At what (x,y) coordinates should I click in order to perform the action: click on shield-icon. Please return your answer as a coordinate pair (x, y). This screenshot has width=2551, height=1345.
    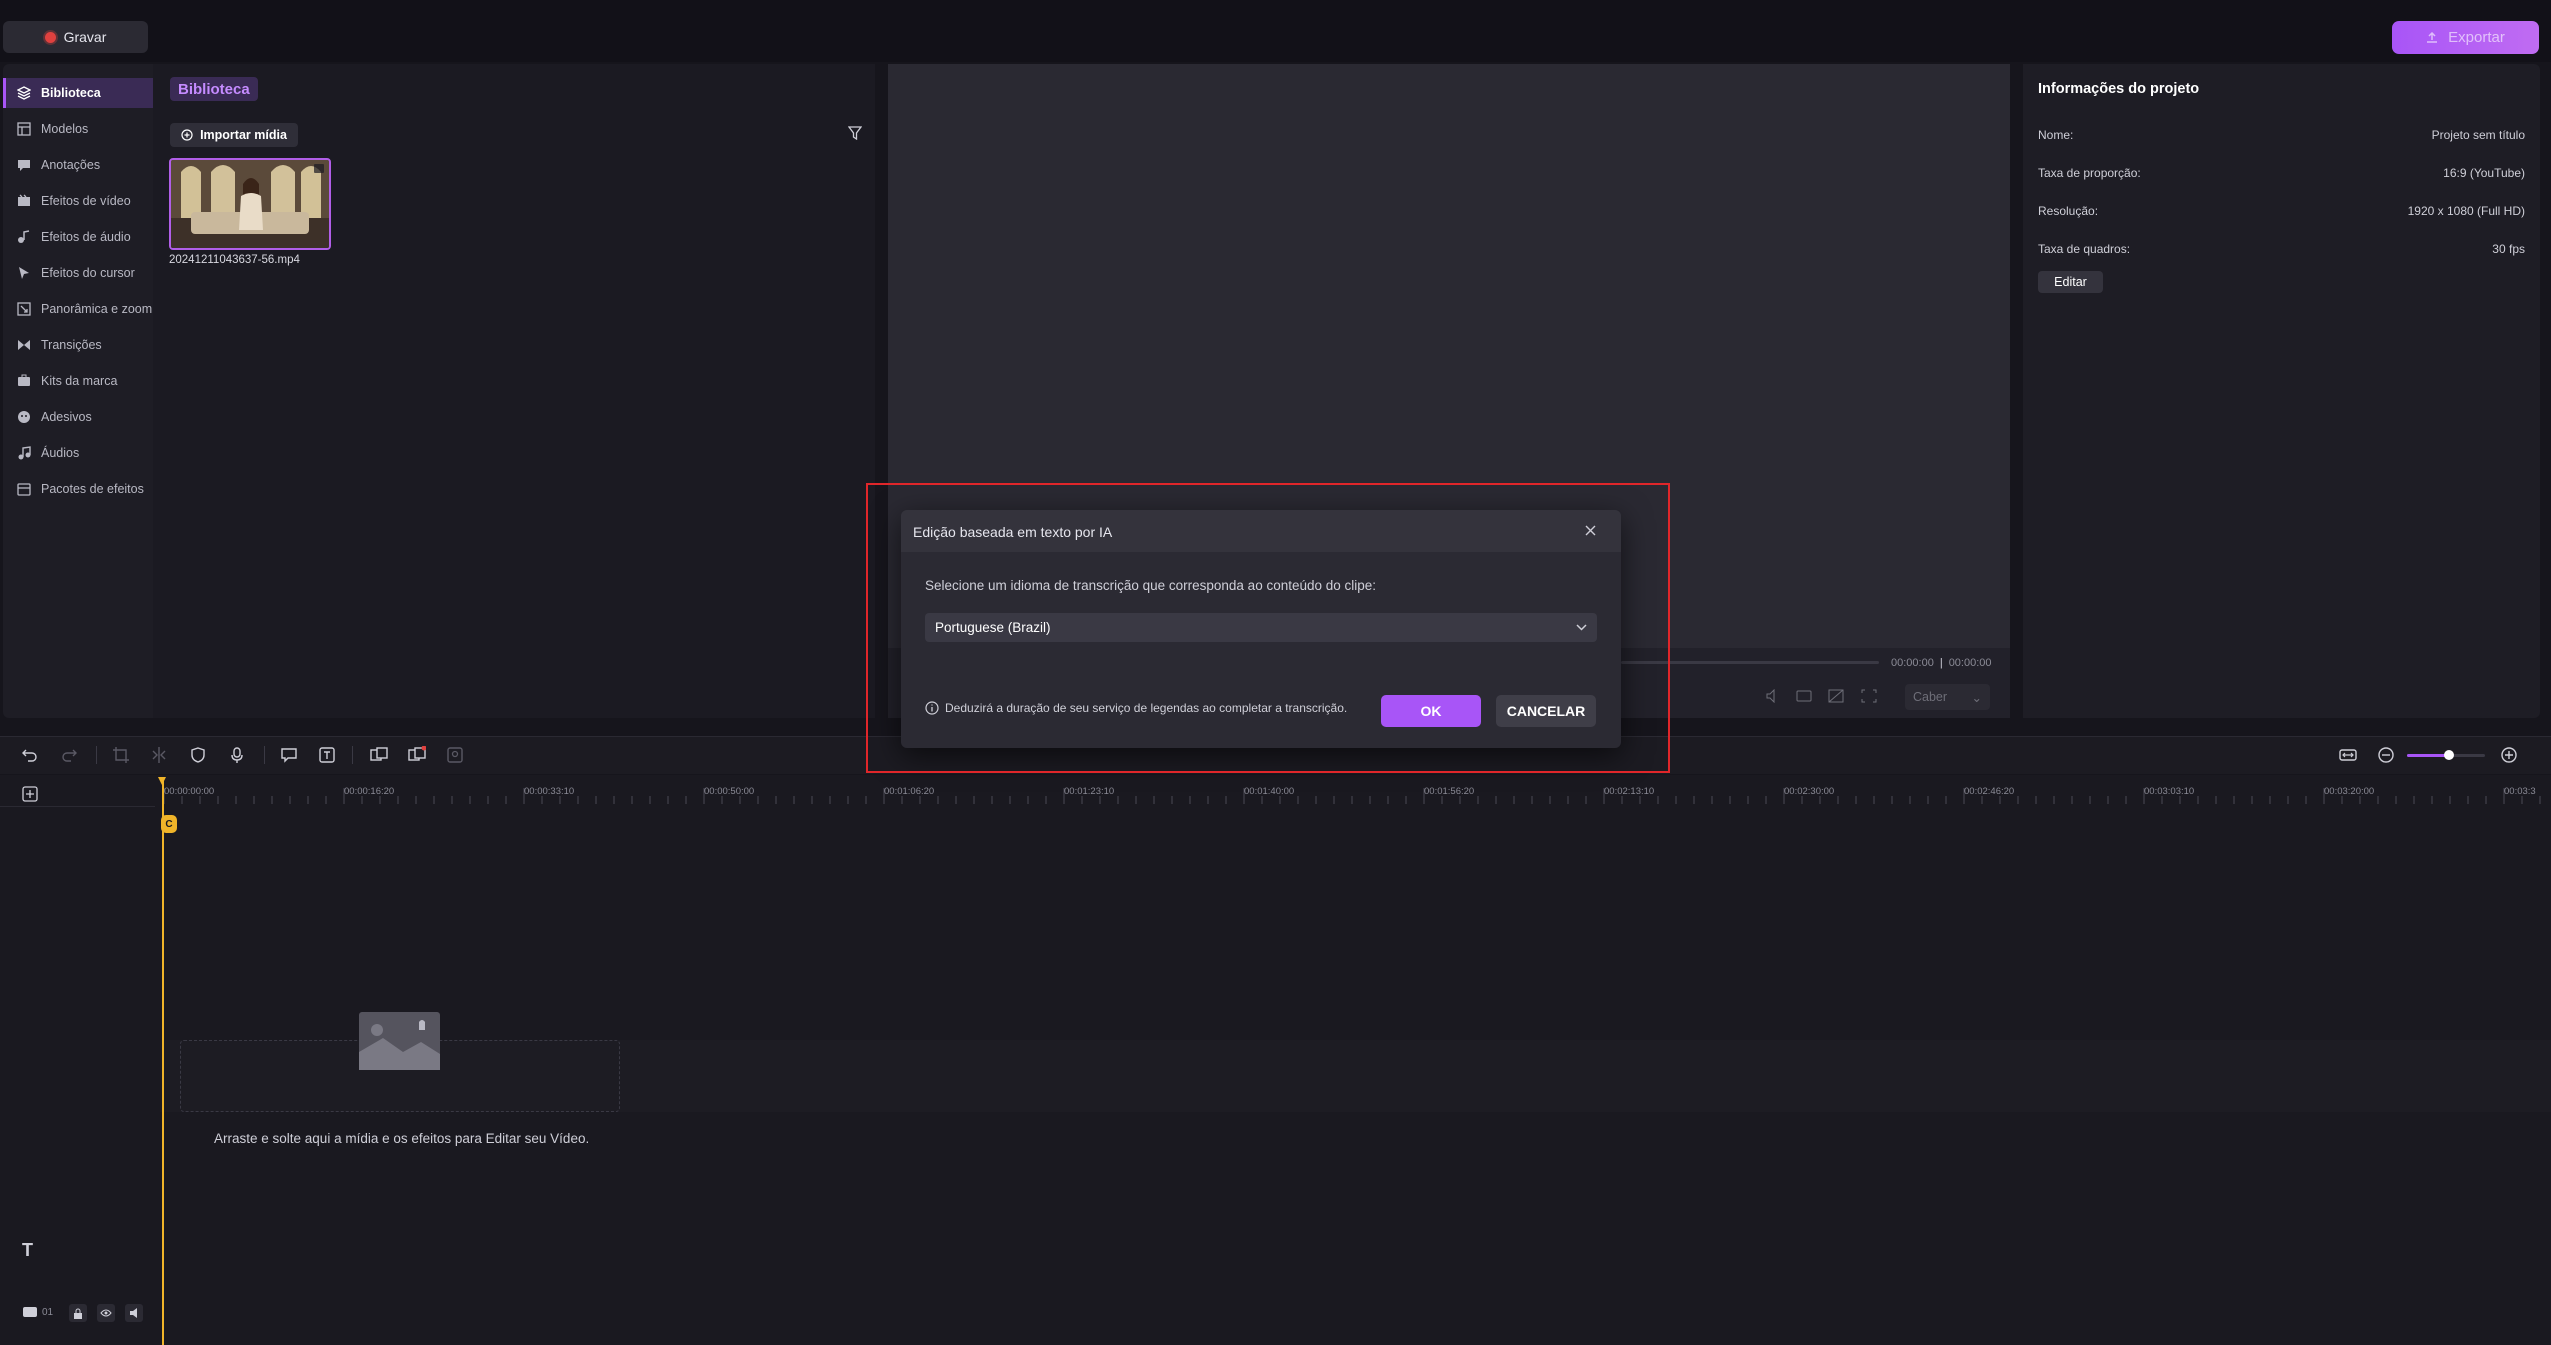
    Looking at the image, I should click on (198, 755).